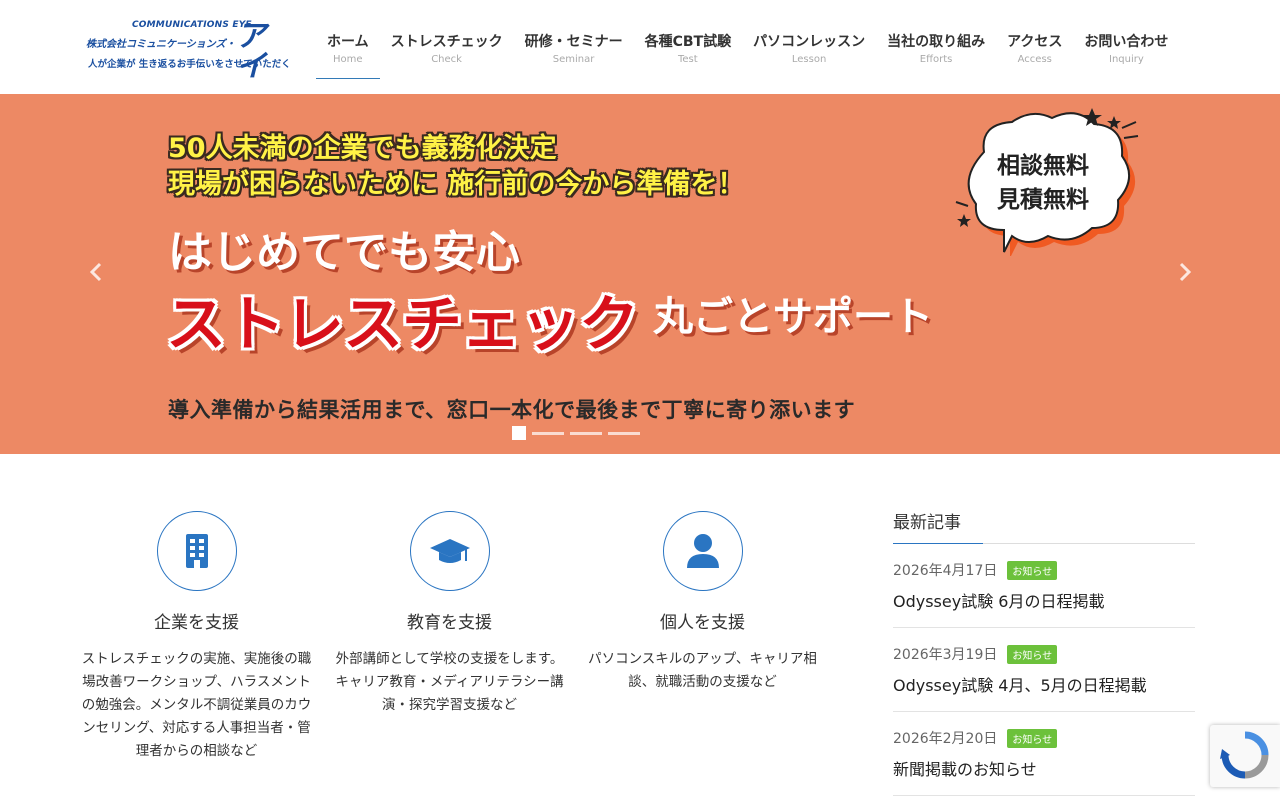 The width and height of the screenshot is (1280, 800). What do you see at coordinates (1043, 200) in the screenshot?
I see `bubble-text-2: 見積無料` at bounding box center [1043, 200].